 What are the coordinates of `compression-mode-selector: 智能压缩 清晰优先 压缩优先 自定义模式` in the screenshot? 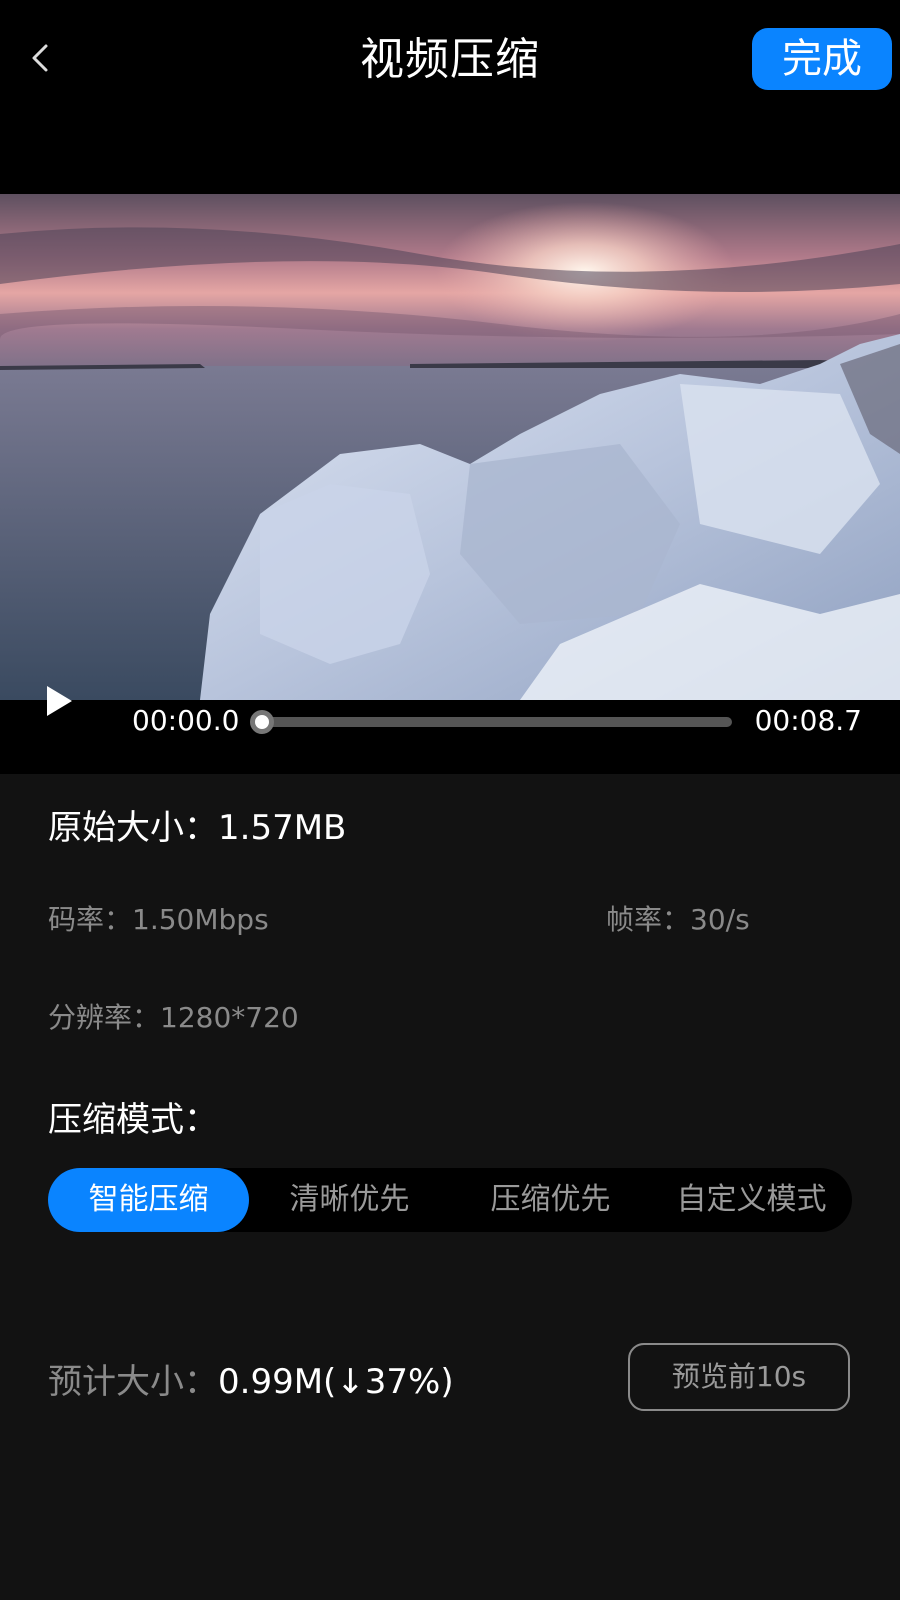 It's located at (450, 1200).